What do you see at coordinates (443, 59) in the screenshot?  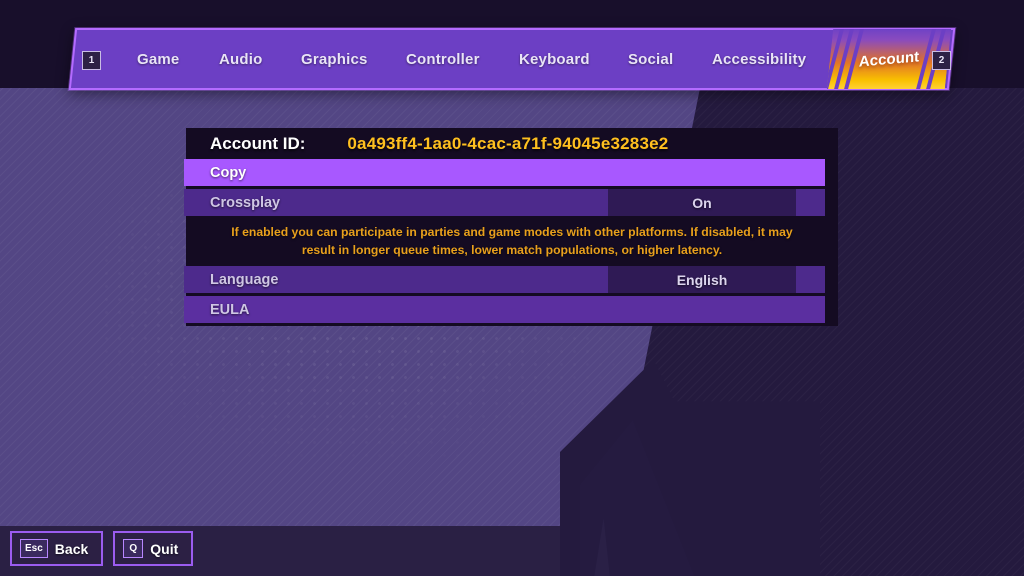 I see `tab-controller: Controller` at bounding box center [443, 59].